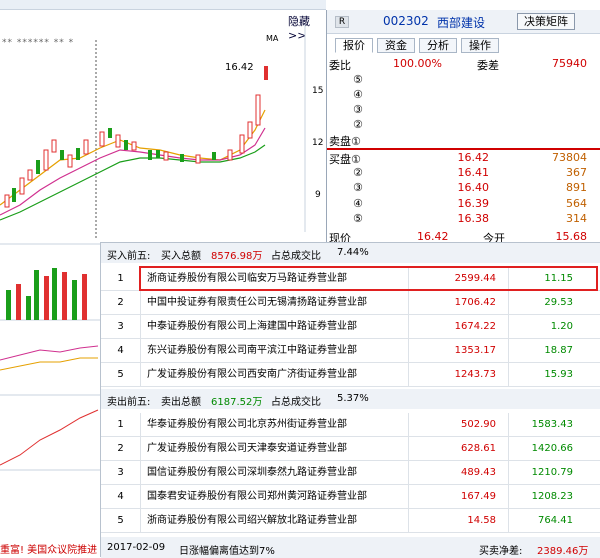  Describe the element at coordinates (463, 110) in the screenshot. I see `sell-level-3: ③` at that location.